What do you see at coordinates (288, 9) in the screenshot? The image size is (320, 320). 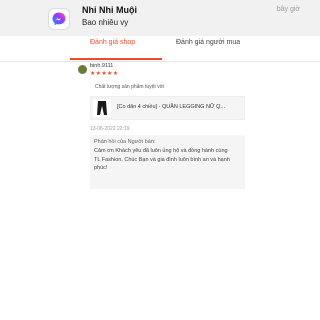 I see `notification-time: bây giờ` at bounding box center [288, 9].